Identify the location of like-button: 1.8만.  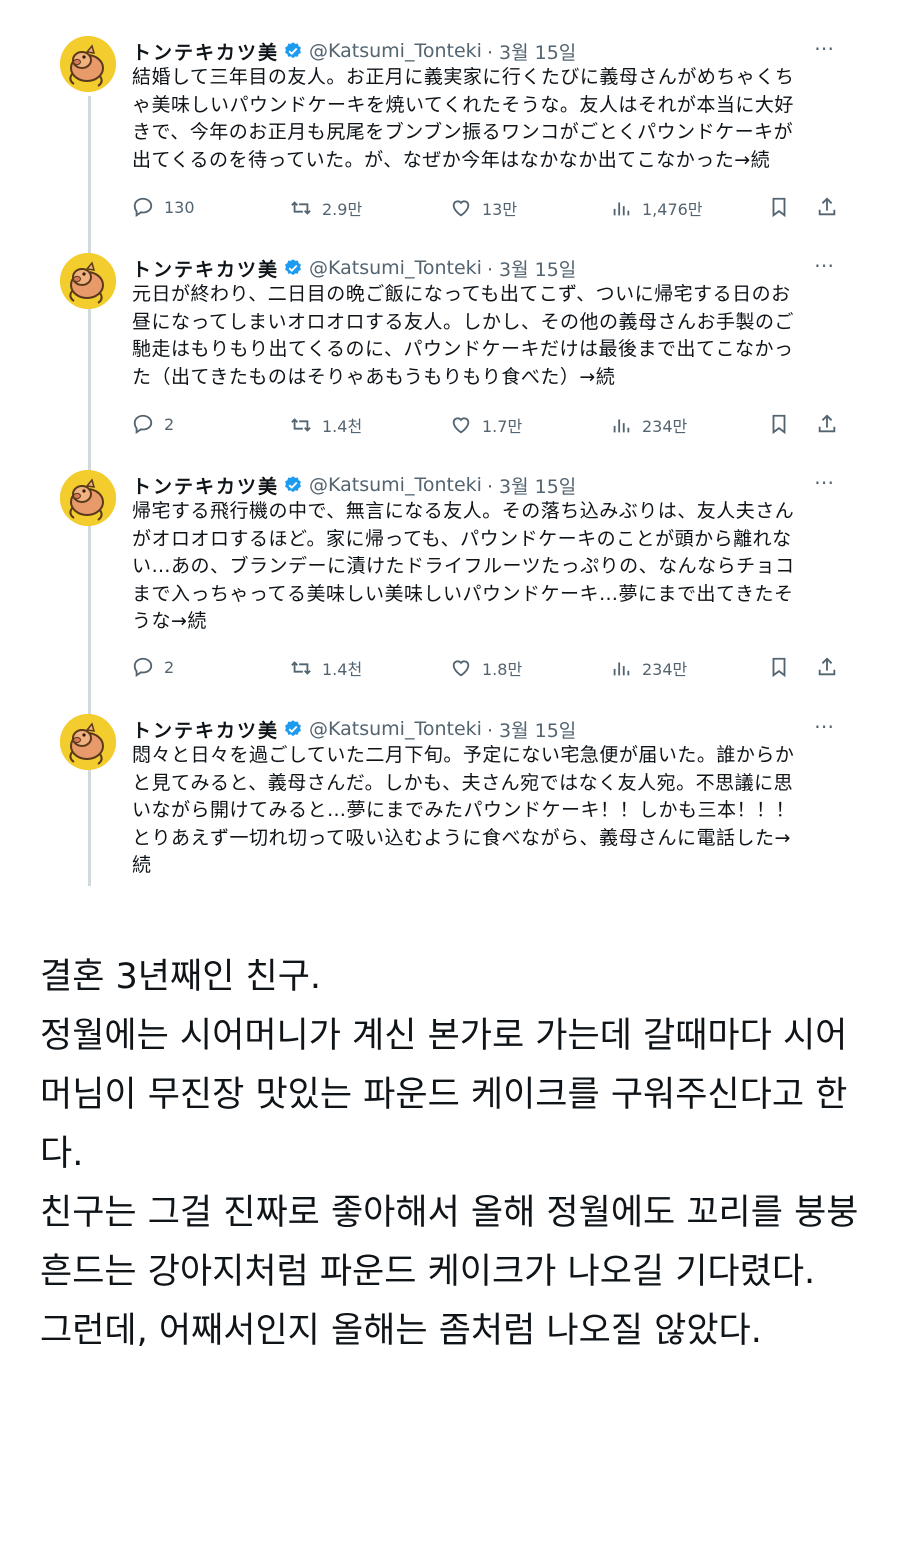
(486, 668).